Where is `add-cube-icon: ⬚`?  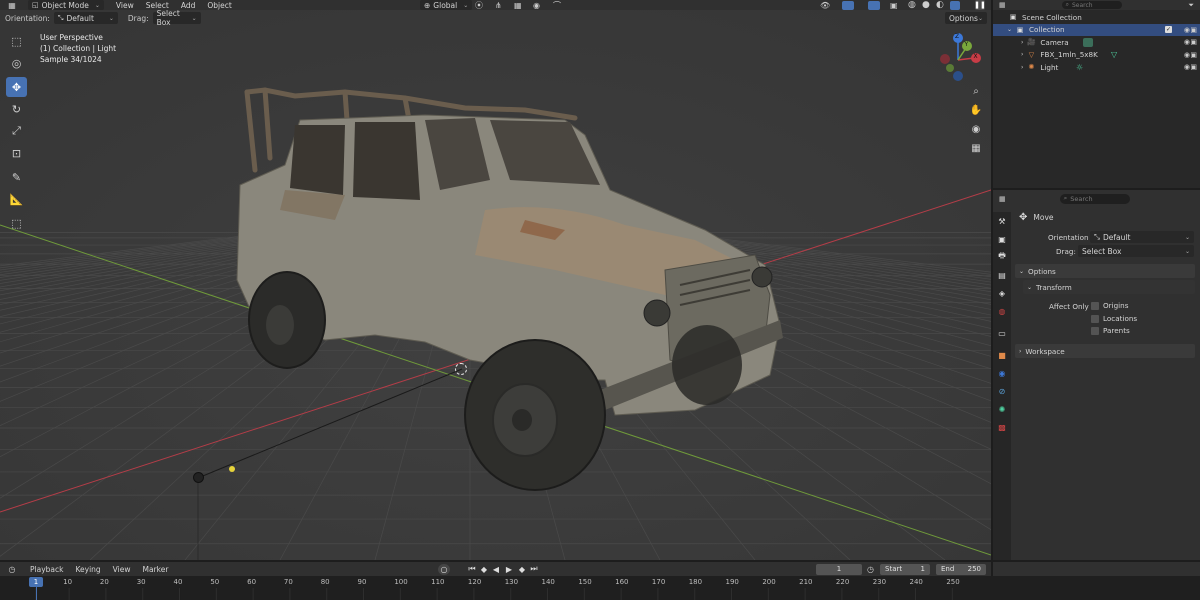
add-cube-icon: ⬚ is located at coordinates (16, 223).